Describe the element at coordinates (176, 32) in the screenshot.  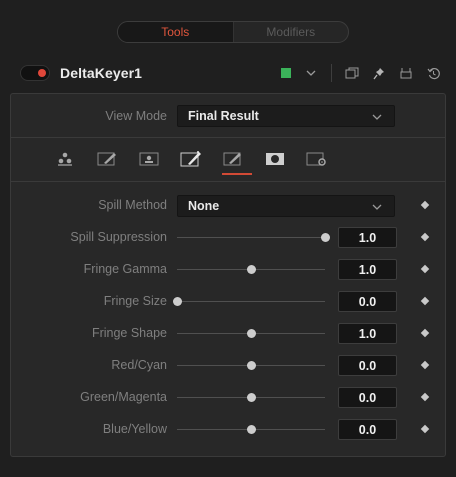
I see `tab-tools: Tools` at that location.